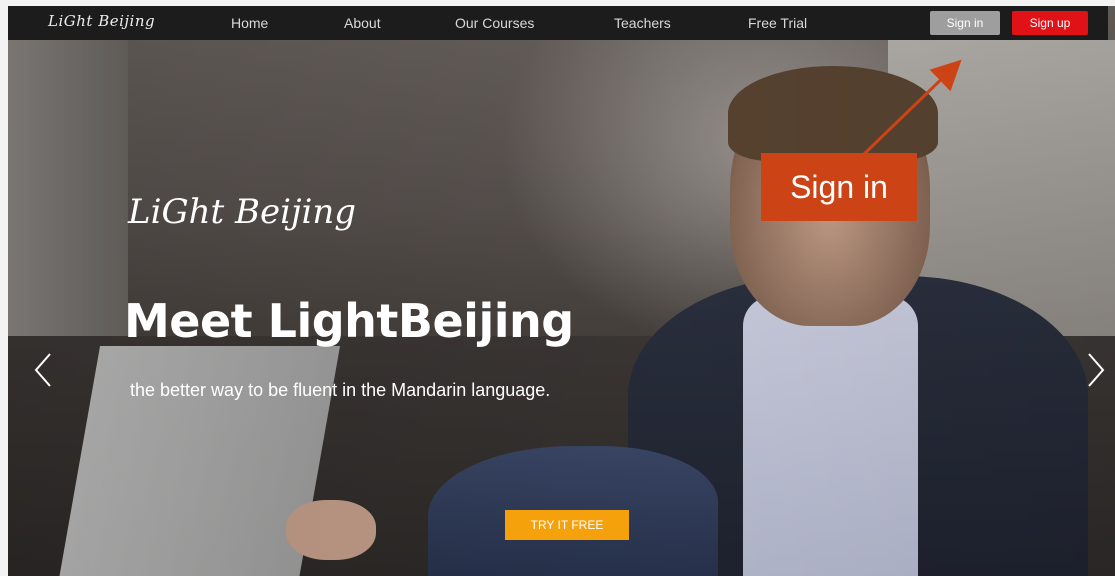 The width and height of the screenshot is (1115, 576). What do you see at coordinates (494, 23) in the screenshot?
I see `nav-our-courses: Our Courses` at bounding box center [494, 23].